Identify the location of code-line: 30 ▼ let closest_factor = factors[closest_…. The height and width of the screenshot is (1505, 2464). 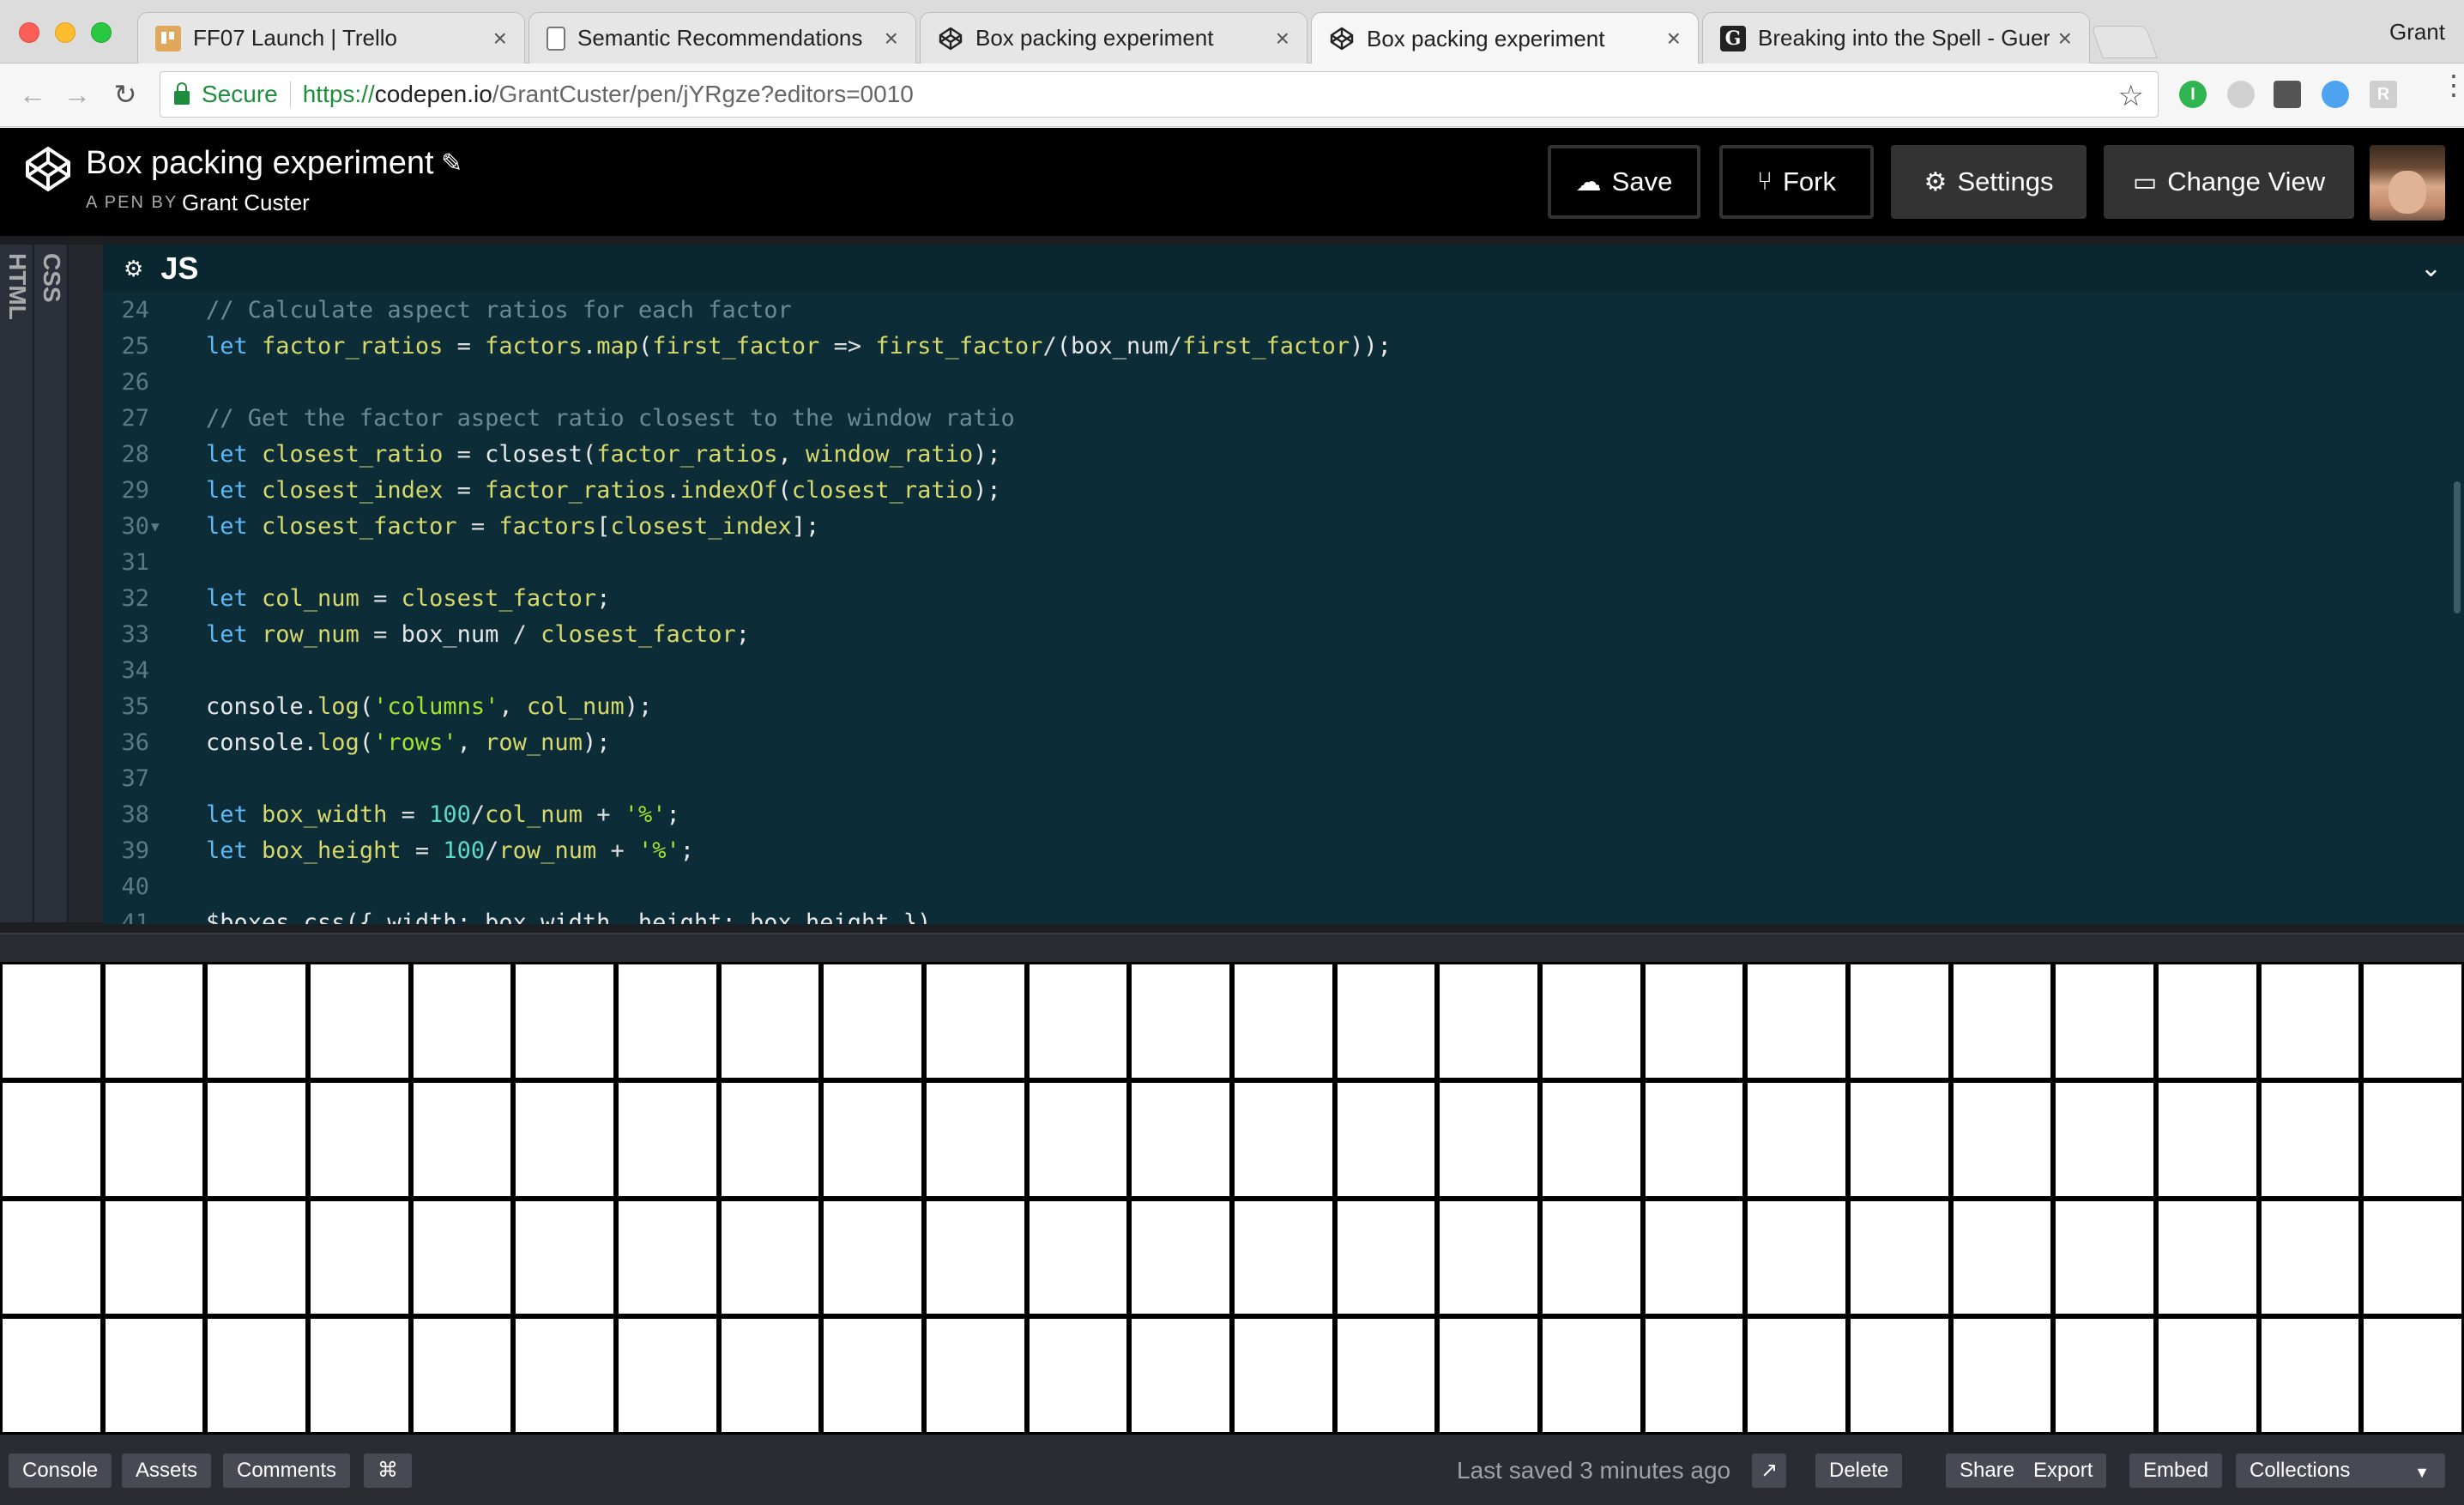
(1283, 527).